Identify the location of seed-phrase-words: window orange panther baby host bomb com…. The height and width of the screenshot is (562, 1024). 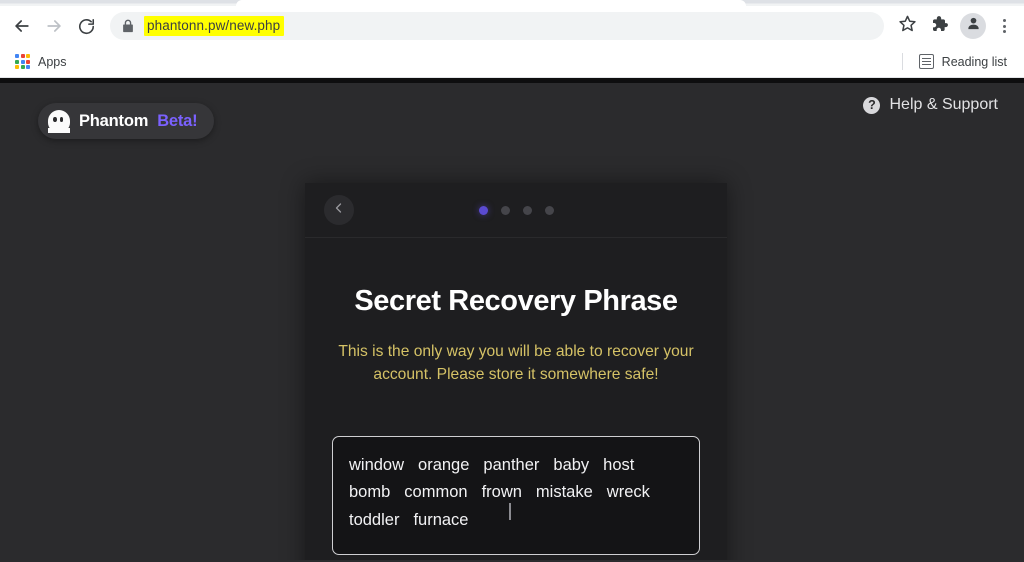
(516, 493).